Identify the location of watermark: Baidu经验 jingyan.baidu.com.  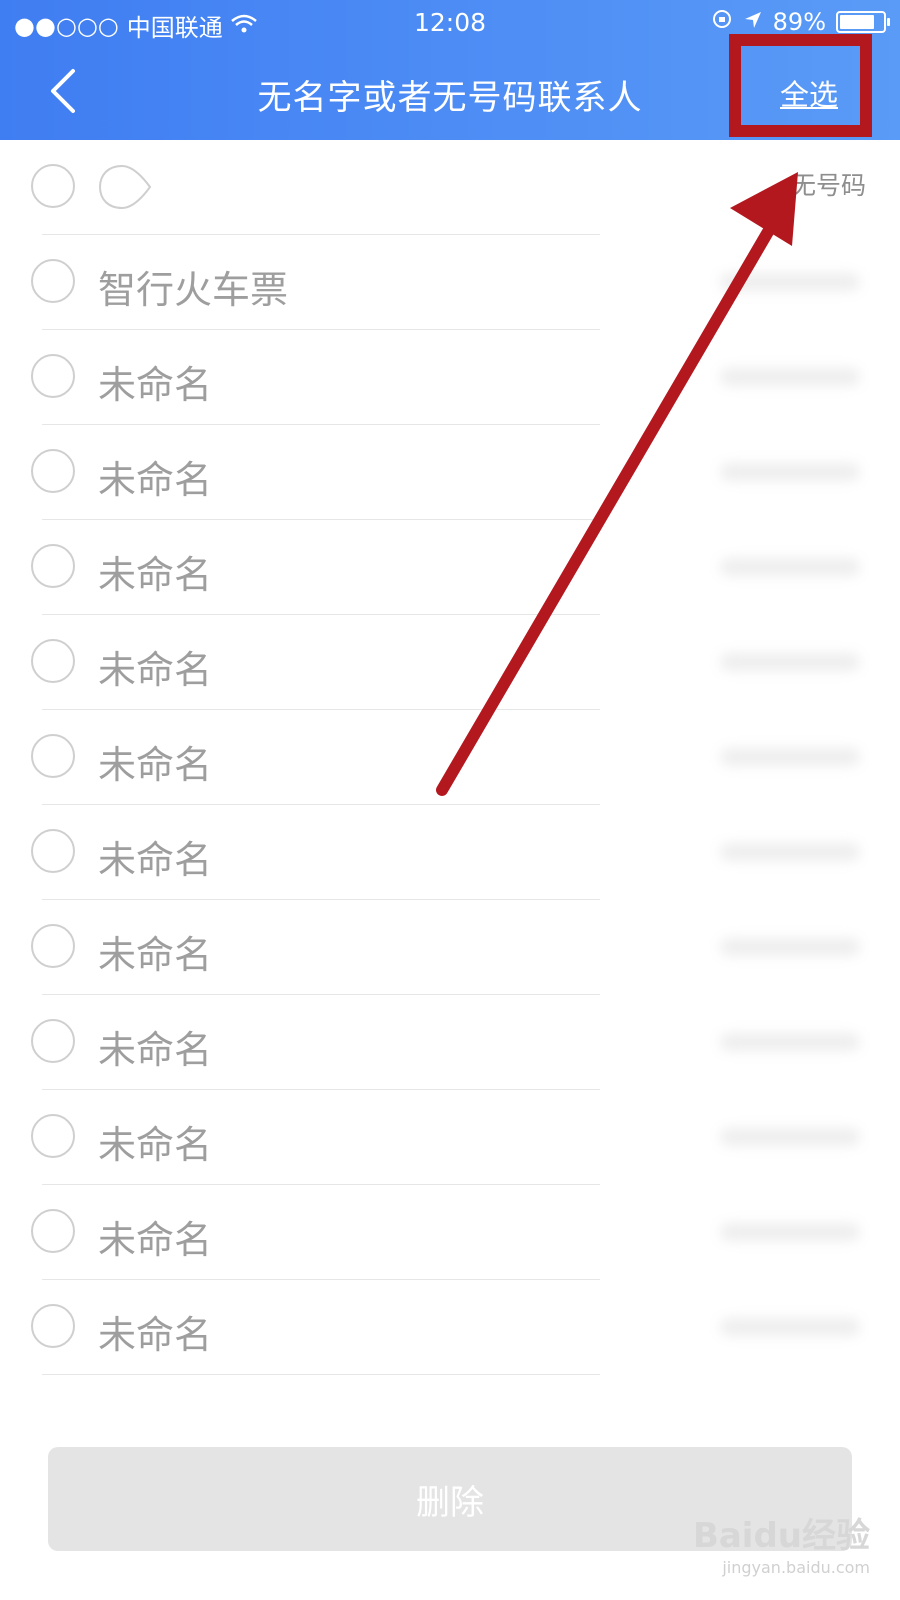
(770, 1548).